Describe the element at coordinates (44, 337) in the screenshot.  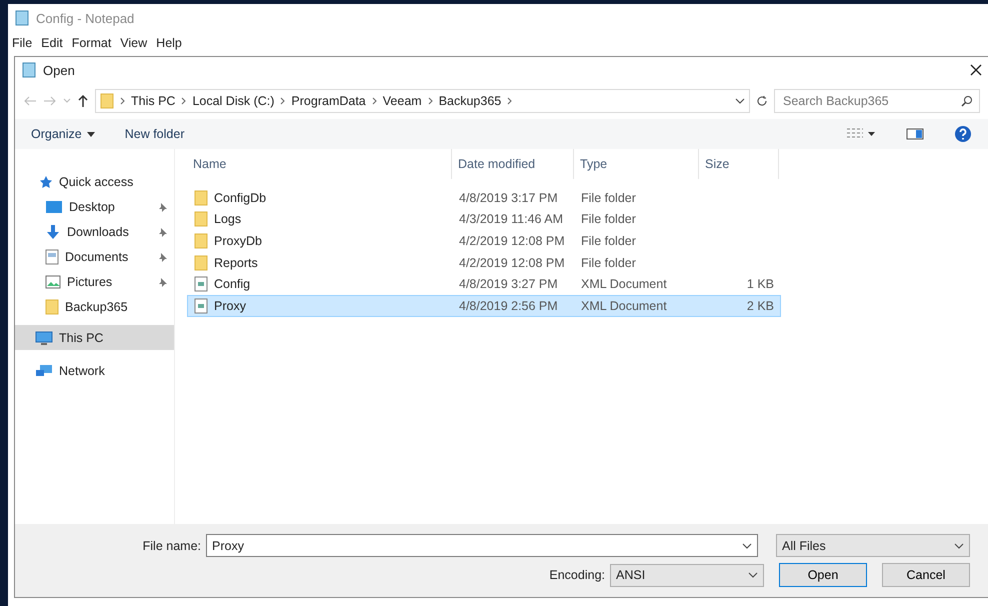
I see `computer-icon` at that location.